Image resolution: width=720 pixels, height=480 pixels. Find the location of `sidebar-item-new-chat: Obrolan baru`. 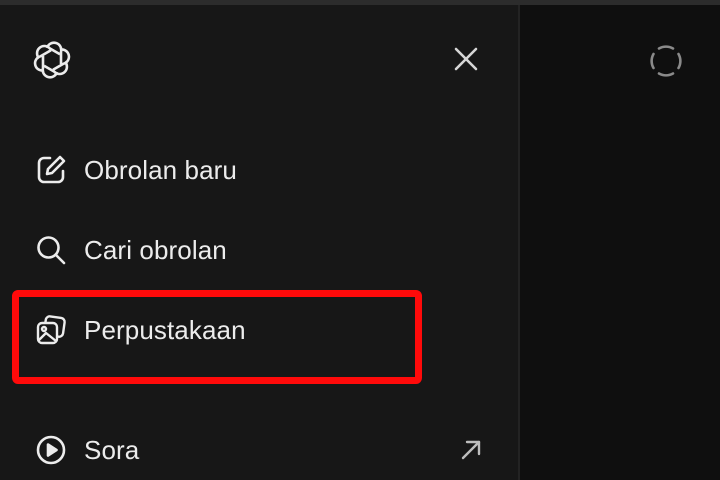

sidebar-item-new-chat: Obrolan baru is located at coordinates (255, 170).